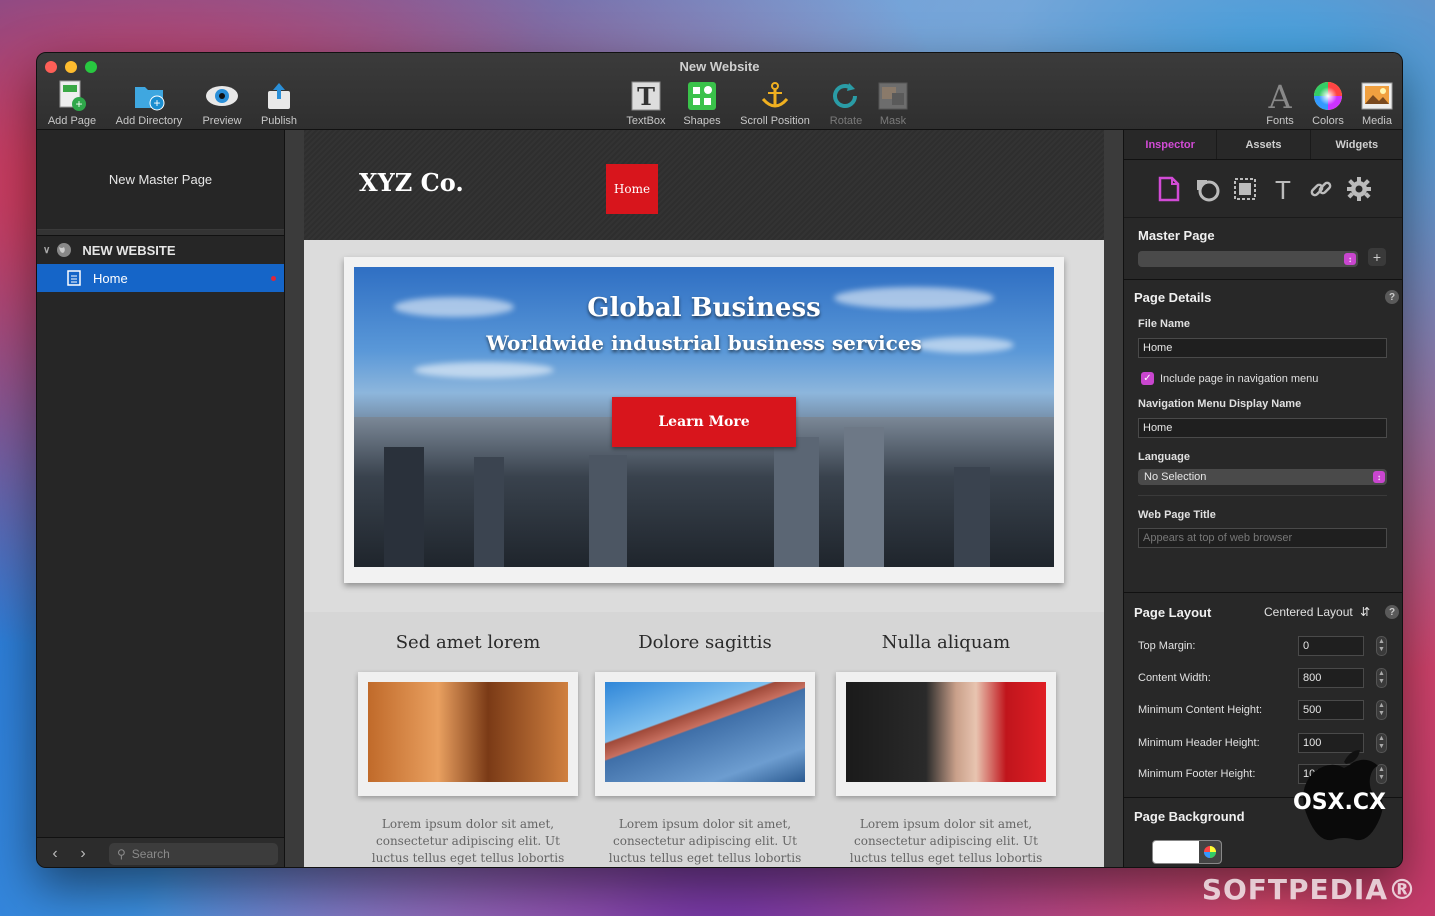 This screenshot has width=1435, height=916. Describe the element at coordinates (1263, 592) in the screenshot. I see `divider` at that location.